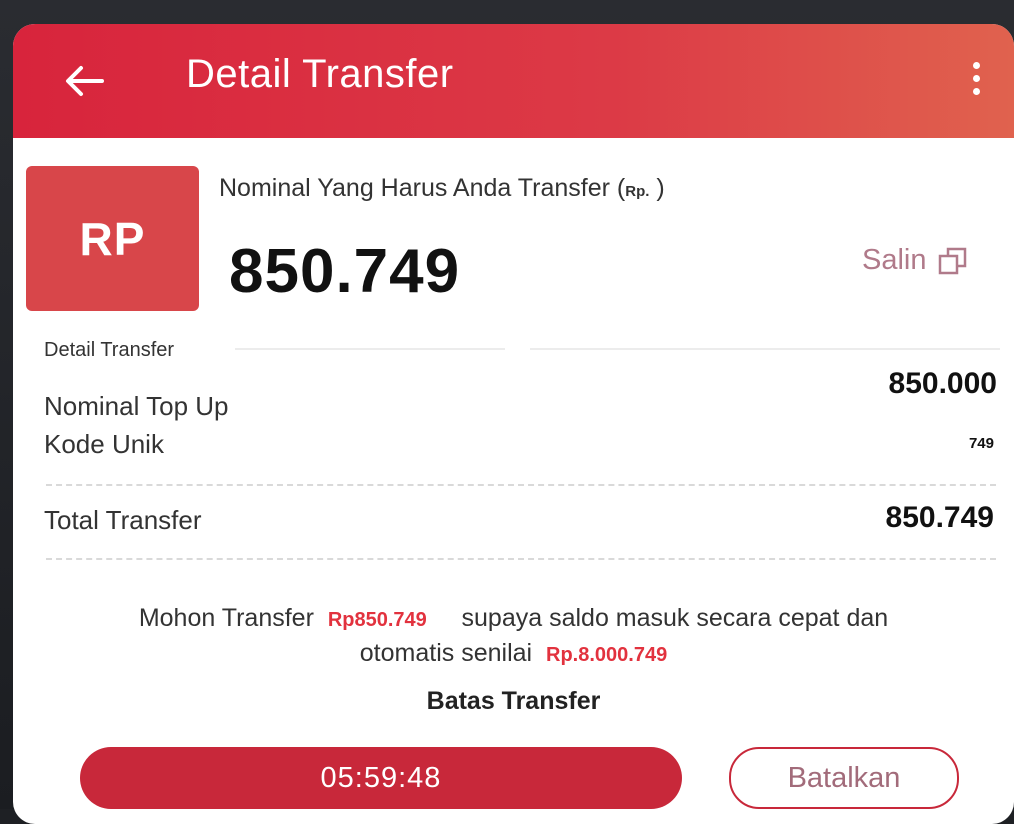  I want to click on unique-code-label: Kode Unik, so click(104, 444).